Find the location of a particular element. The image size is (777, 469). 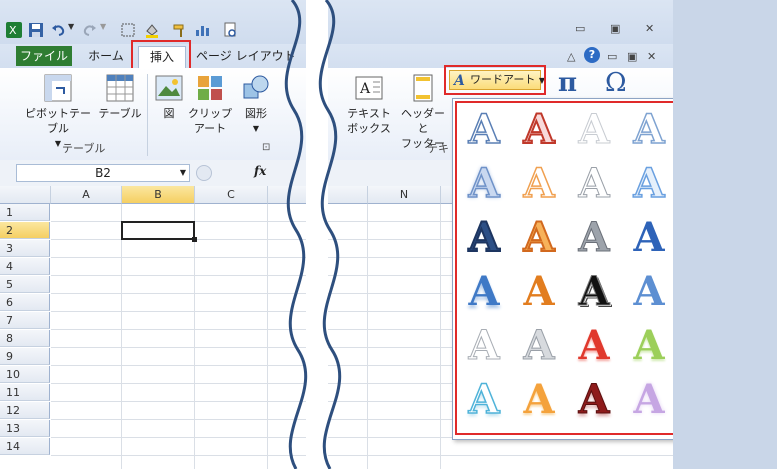

svg-text: X is located at coordinates (13, 30).